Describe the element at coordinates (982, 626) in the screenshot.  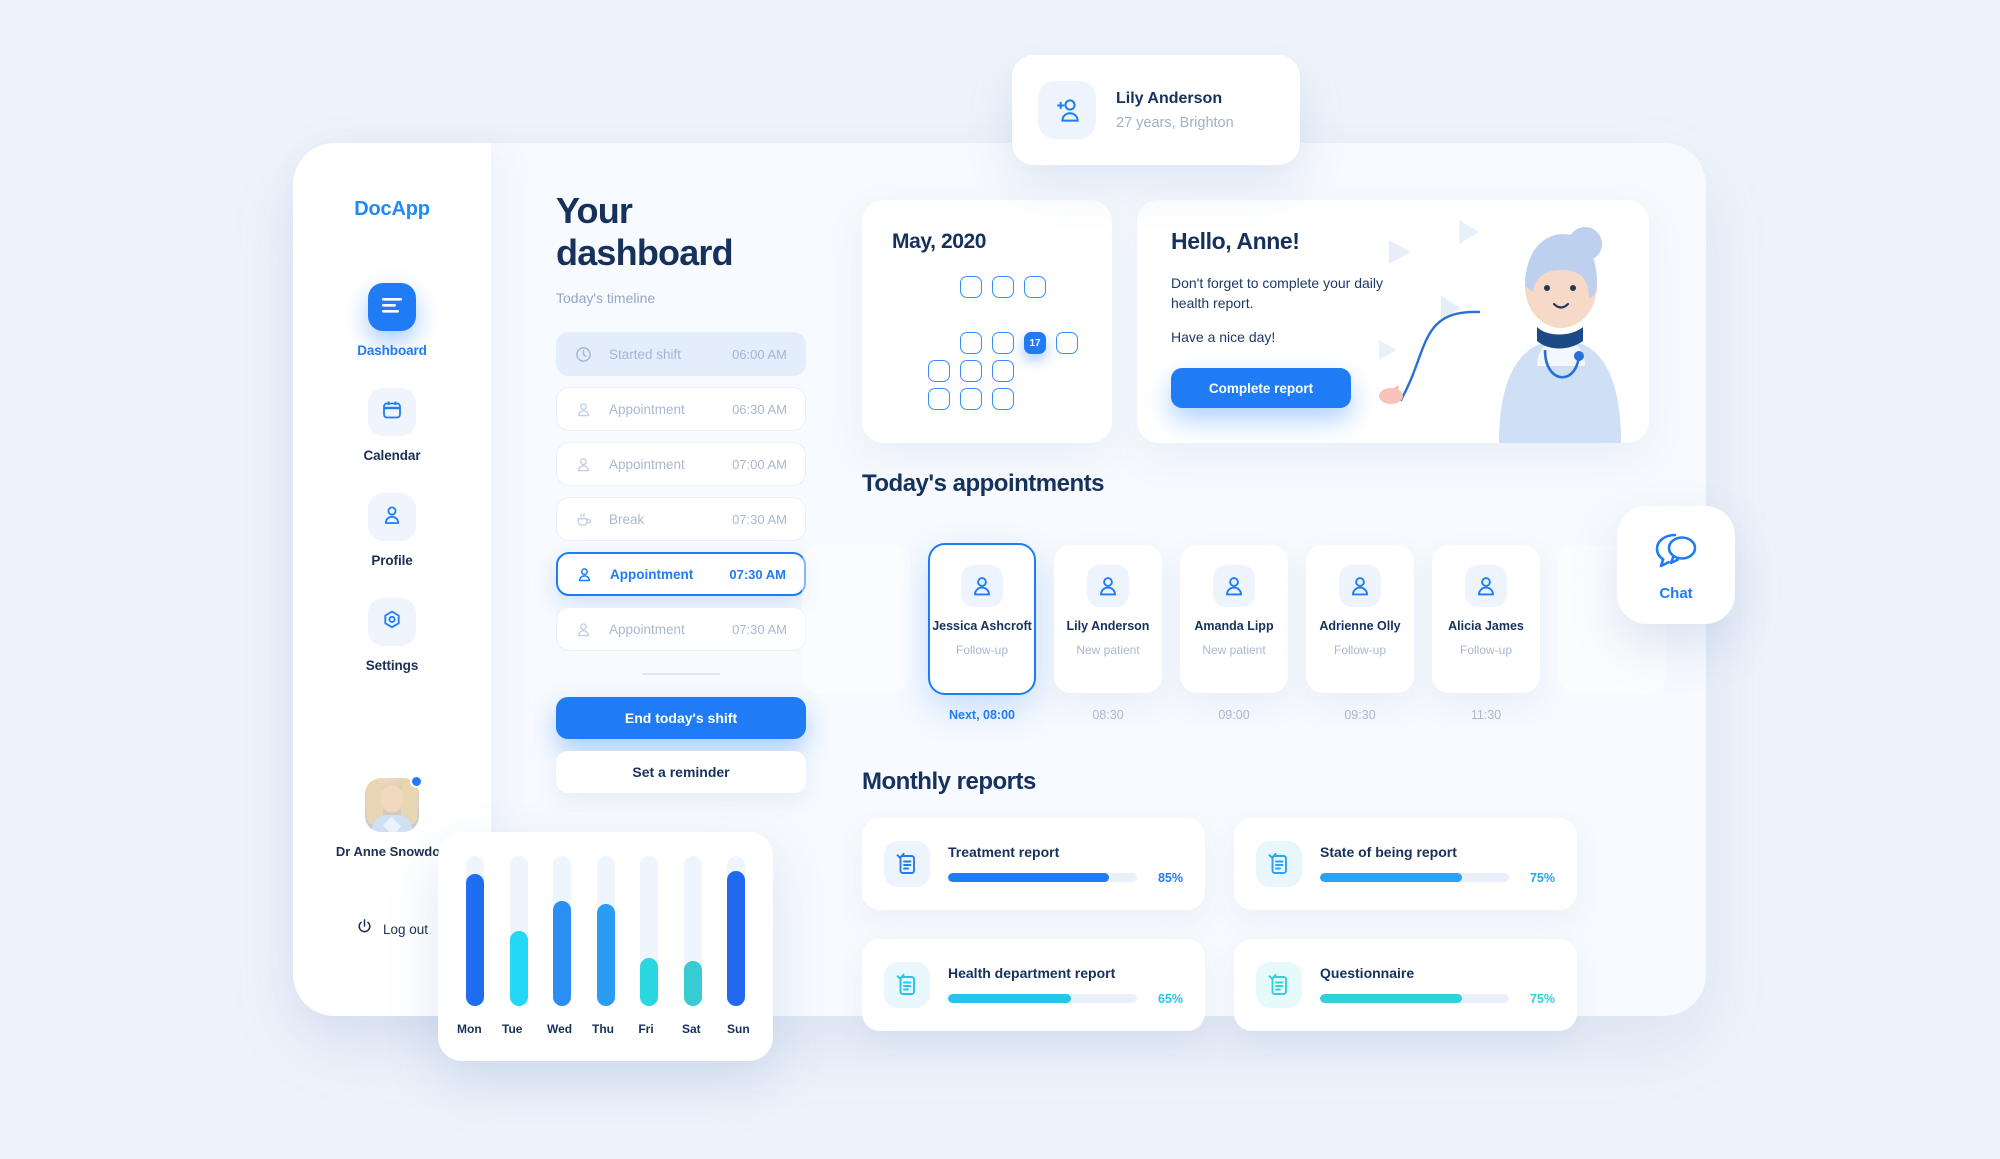
I see `patient-name: Jessica Ashcroft` at that location.